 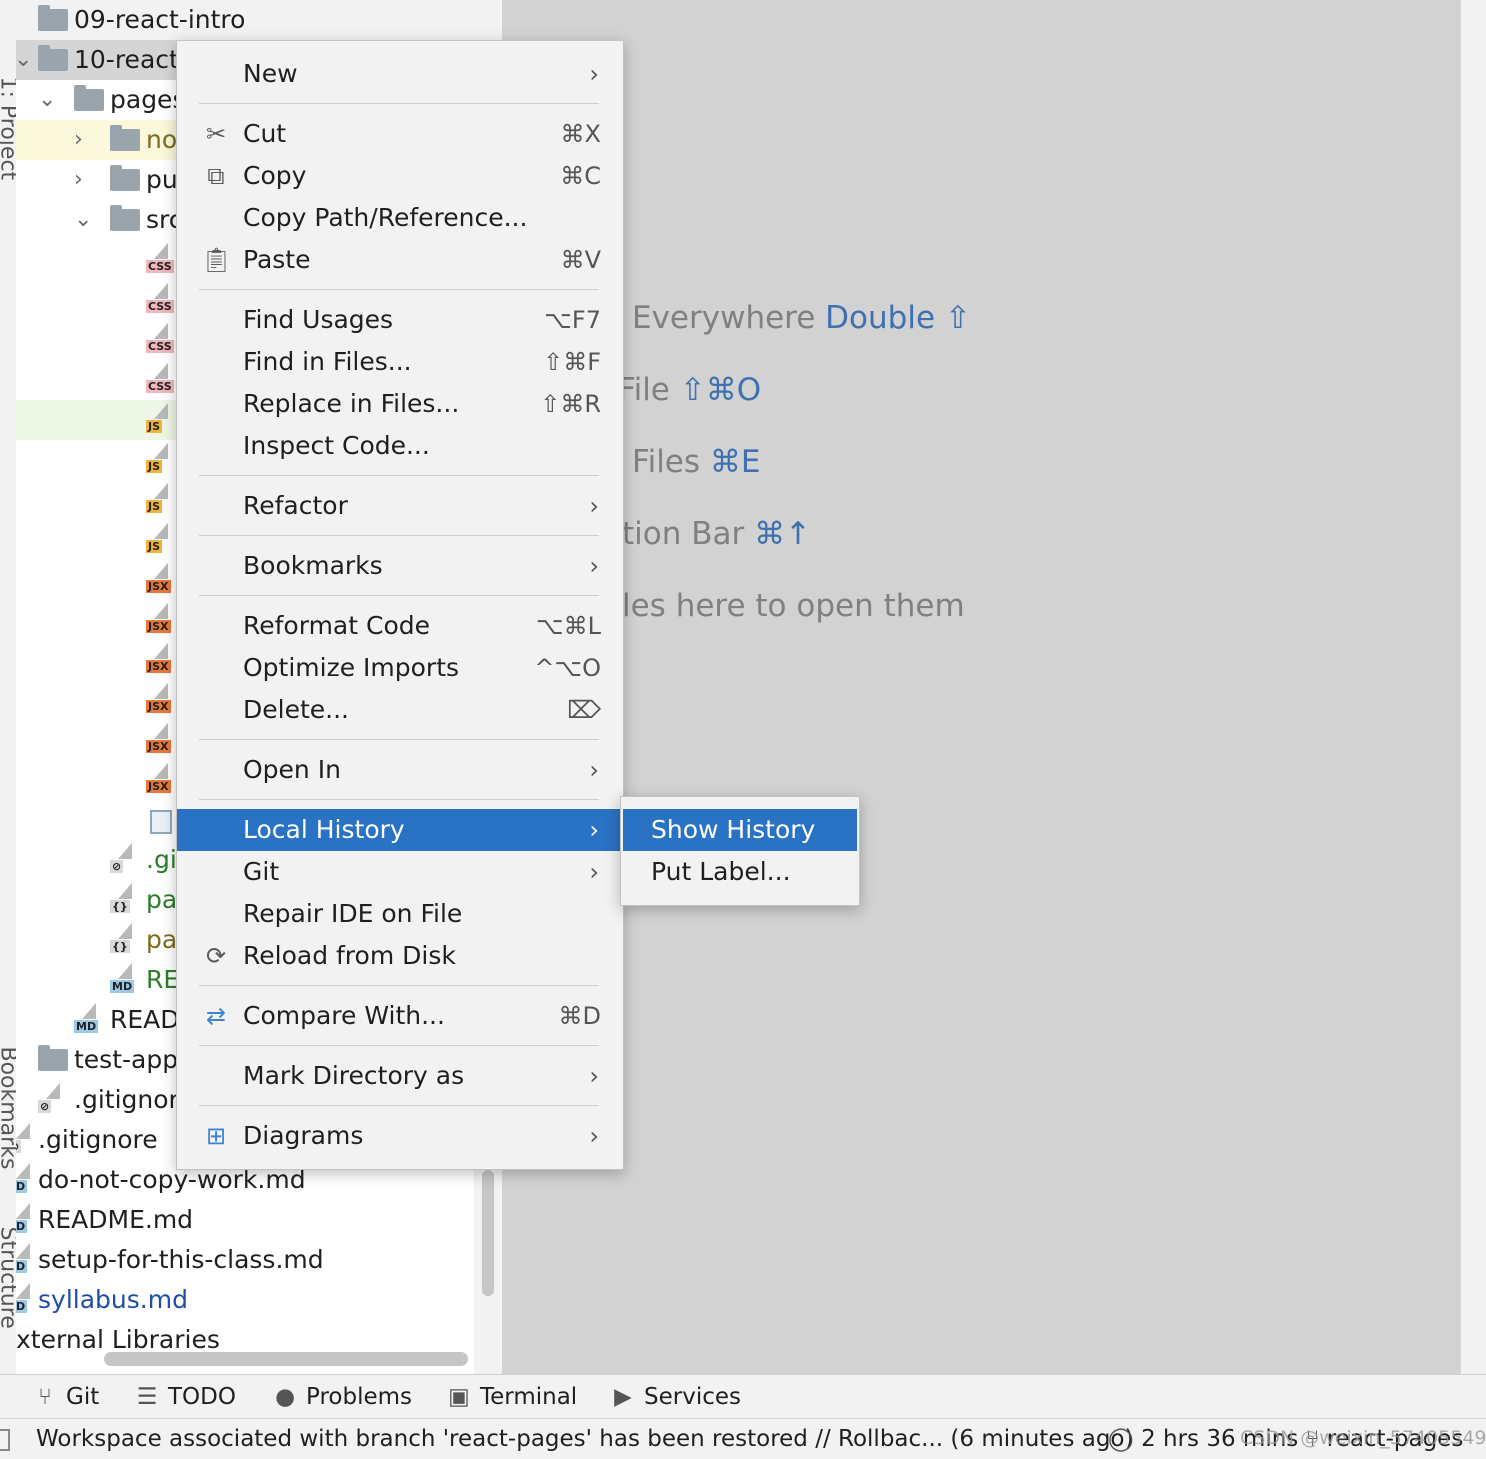 What do you see at coordinates (286, 1359) in the screenshot?
I see `tree-horizontal-scrollbar` at bounding box center [286, 1359].